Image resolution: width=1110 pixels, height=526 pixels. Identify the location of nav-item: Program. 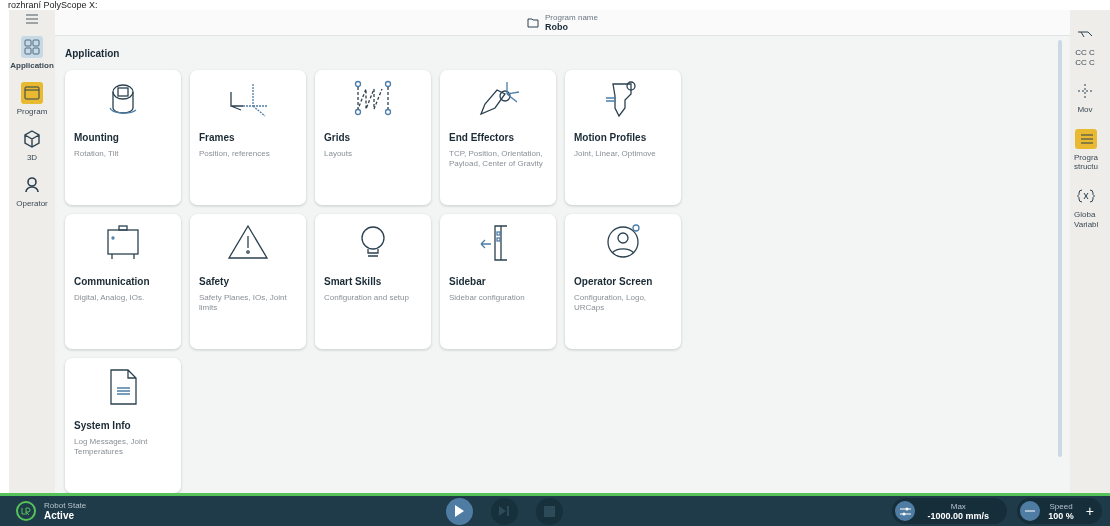
(32, 99).